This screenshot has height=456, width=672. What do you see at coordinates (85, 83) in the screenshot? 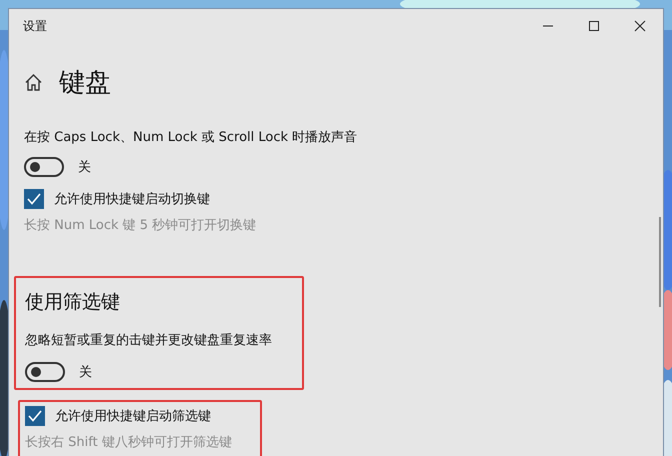
I see `page-title: 键盘` at bounding box center [85, 83].